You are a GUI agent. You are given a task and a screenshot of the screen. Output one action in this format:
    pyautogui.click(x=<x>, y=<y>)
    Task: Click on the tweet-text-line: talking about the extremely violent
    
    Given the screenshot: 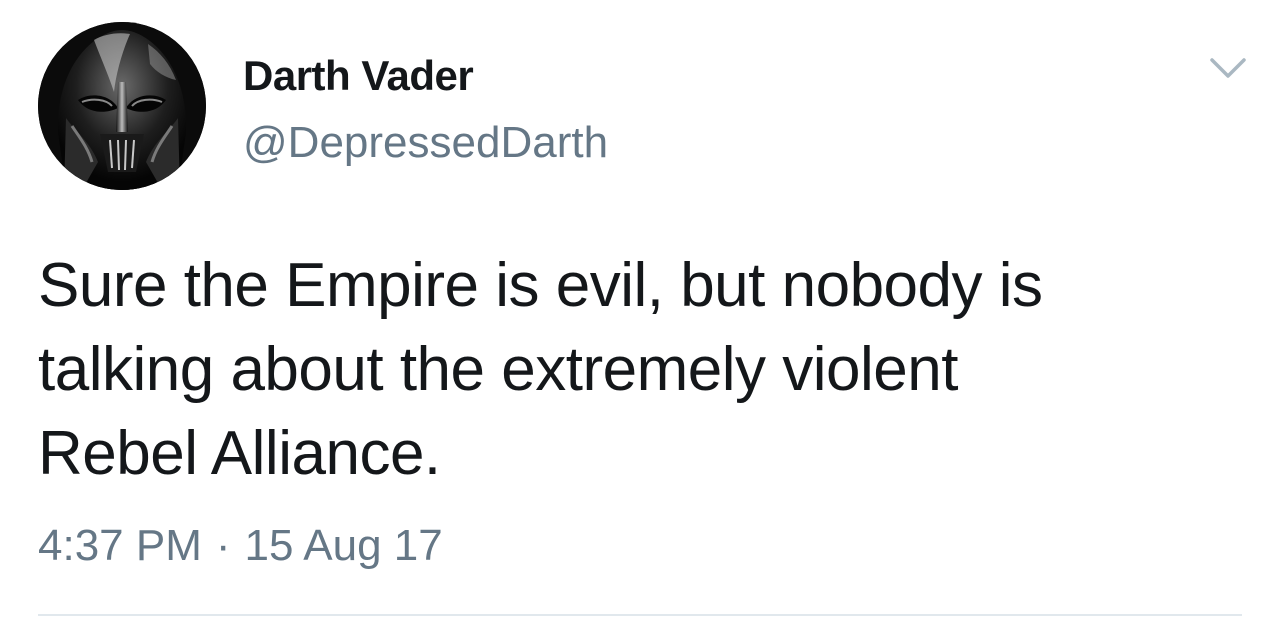 What is the action you would take?
    pyautogui.click(x=498, y=369)
    